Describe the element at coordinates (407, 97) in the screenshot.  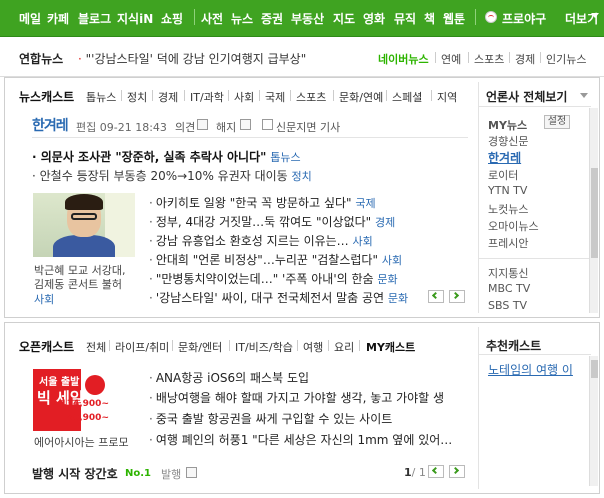
I see `tab-special: 스페셜` at that location.